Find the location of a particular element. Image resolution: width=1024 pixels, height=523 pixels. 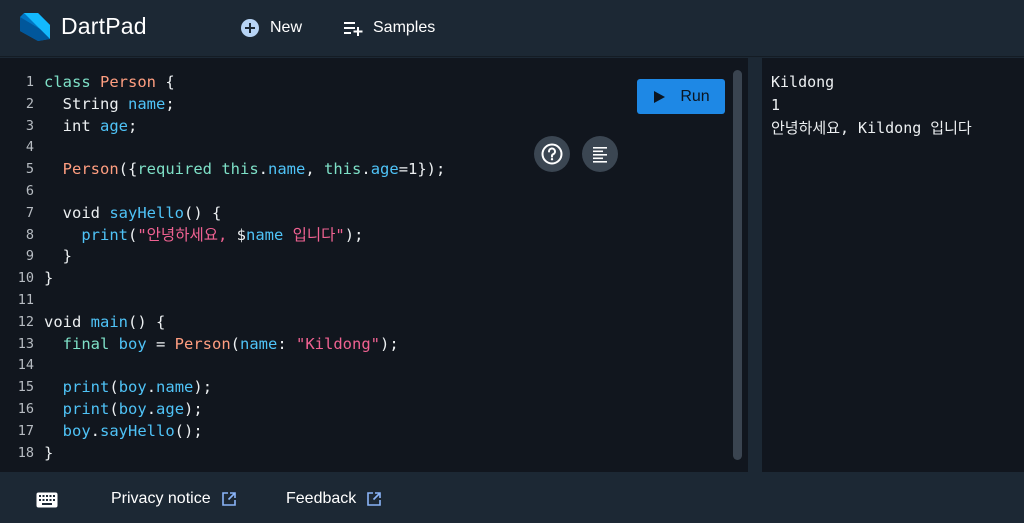

run-label: Run is located at coordinates (695, 96).